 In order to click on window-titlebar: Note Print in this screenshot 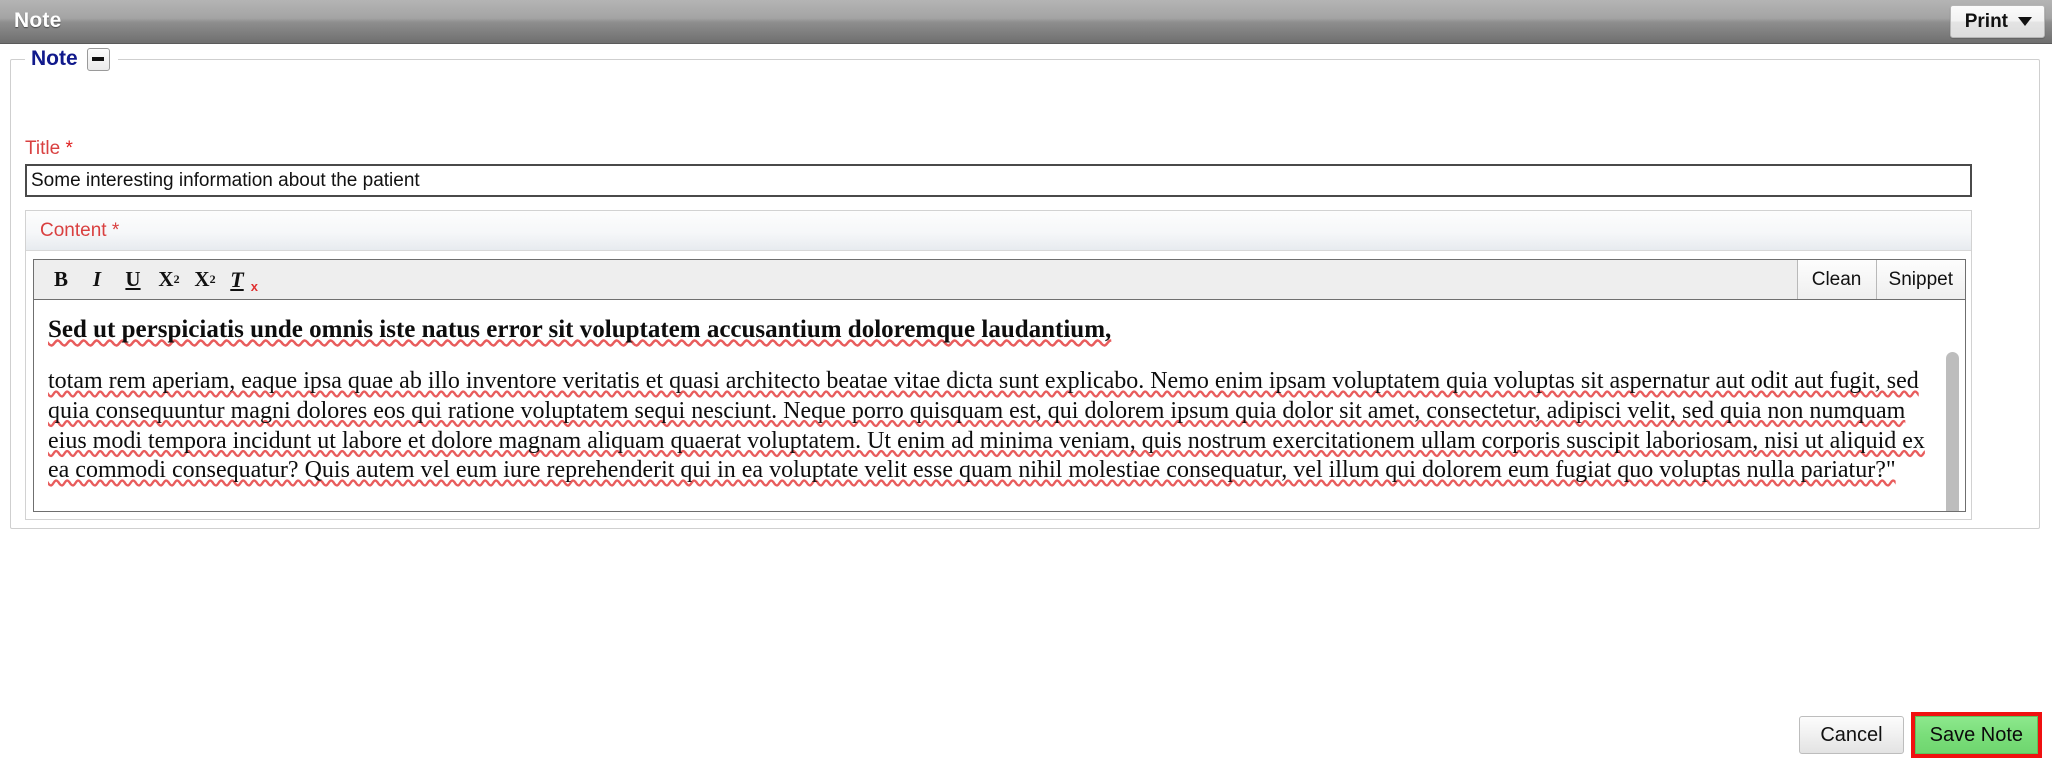, I will do `click(1026, 22)`.